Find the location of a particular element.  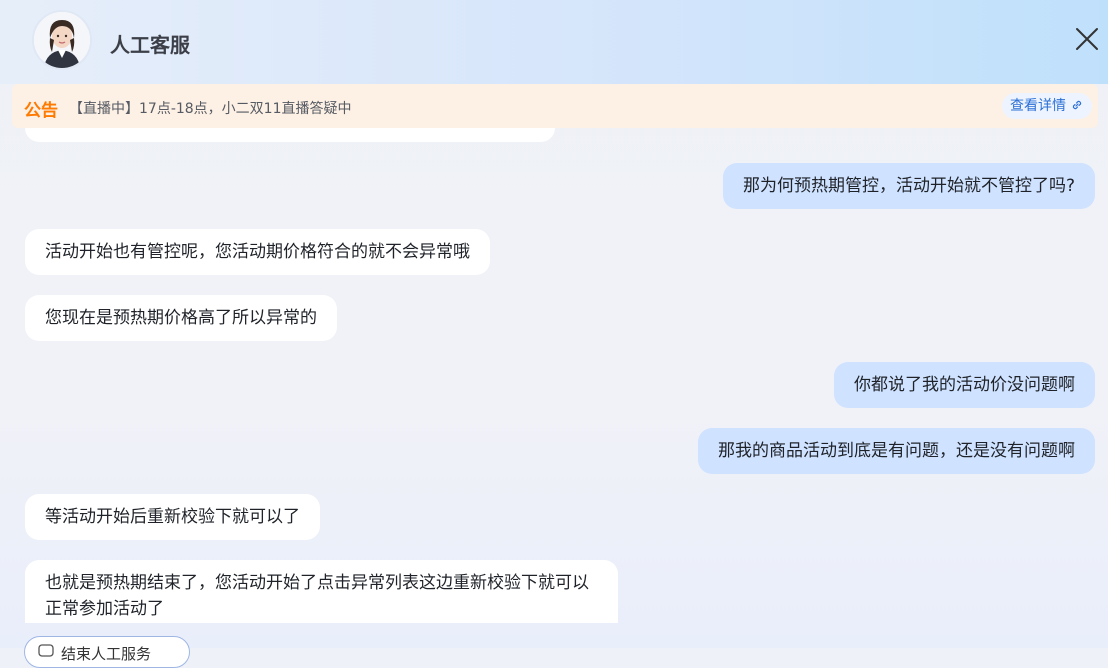

message-bubble-user: 那我的商品活动到底是有问题，还是没有问题啊 is located at coordinates (896, 451).